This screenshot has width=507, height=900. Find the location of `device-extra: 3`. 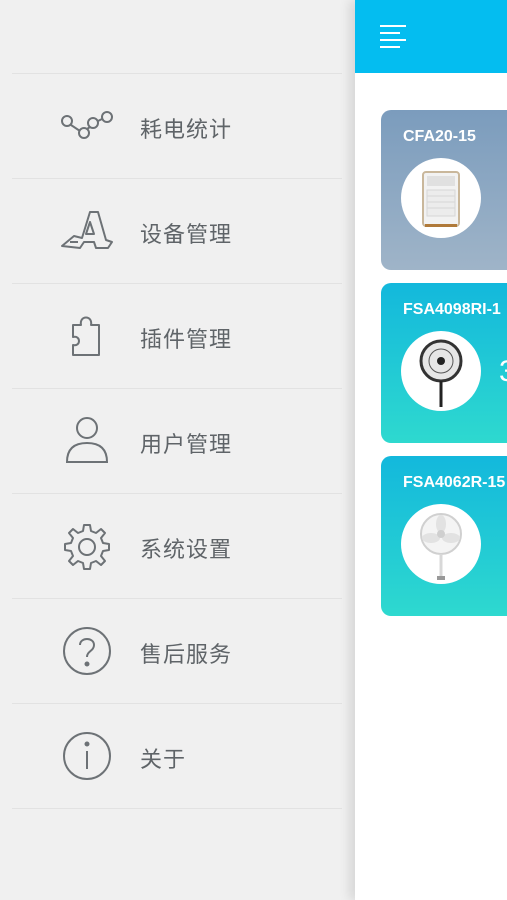

device-extra: 3 is located at coordinates (503, 372).